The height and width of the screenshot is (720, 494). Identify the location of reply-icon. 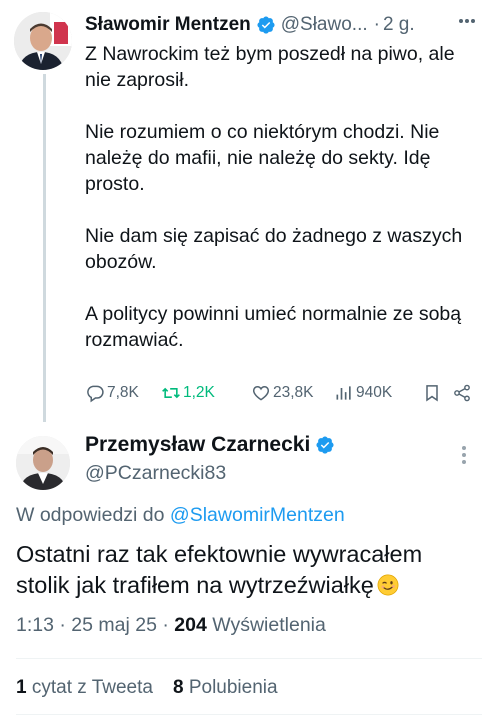
(95, 394).